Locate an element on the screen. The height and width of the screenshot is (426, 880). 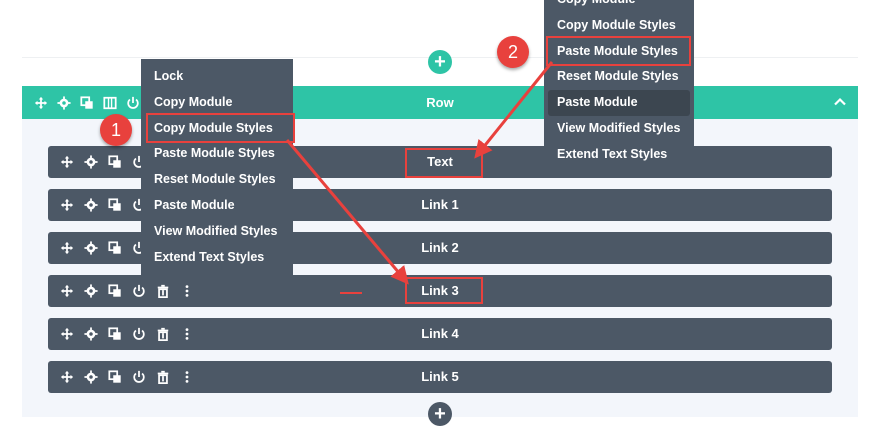
menu-right-item: Copy Module Styles is located at coordinates (619, 26).